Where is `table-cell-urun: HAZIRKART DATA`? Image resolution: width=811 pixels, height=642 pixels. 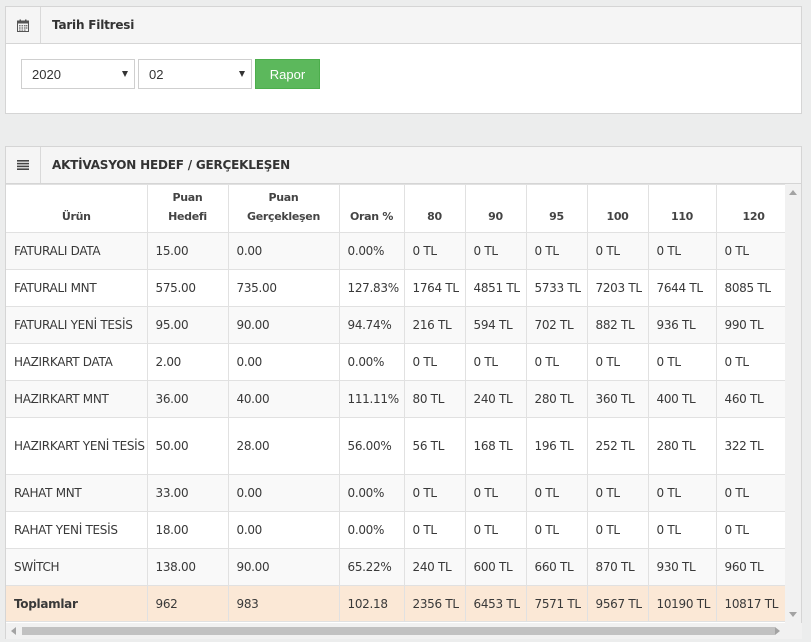
table-cell-urun: HAZIRKART DATA is located at coordinates (77, 362).